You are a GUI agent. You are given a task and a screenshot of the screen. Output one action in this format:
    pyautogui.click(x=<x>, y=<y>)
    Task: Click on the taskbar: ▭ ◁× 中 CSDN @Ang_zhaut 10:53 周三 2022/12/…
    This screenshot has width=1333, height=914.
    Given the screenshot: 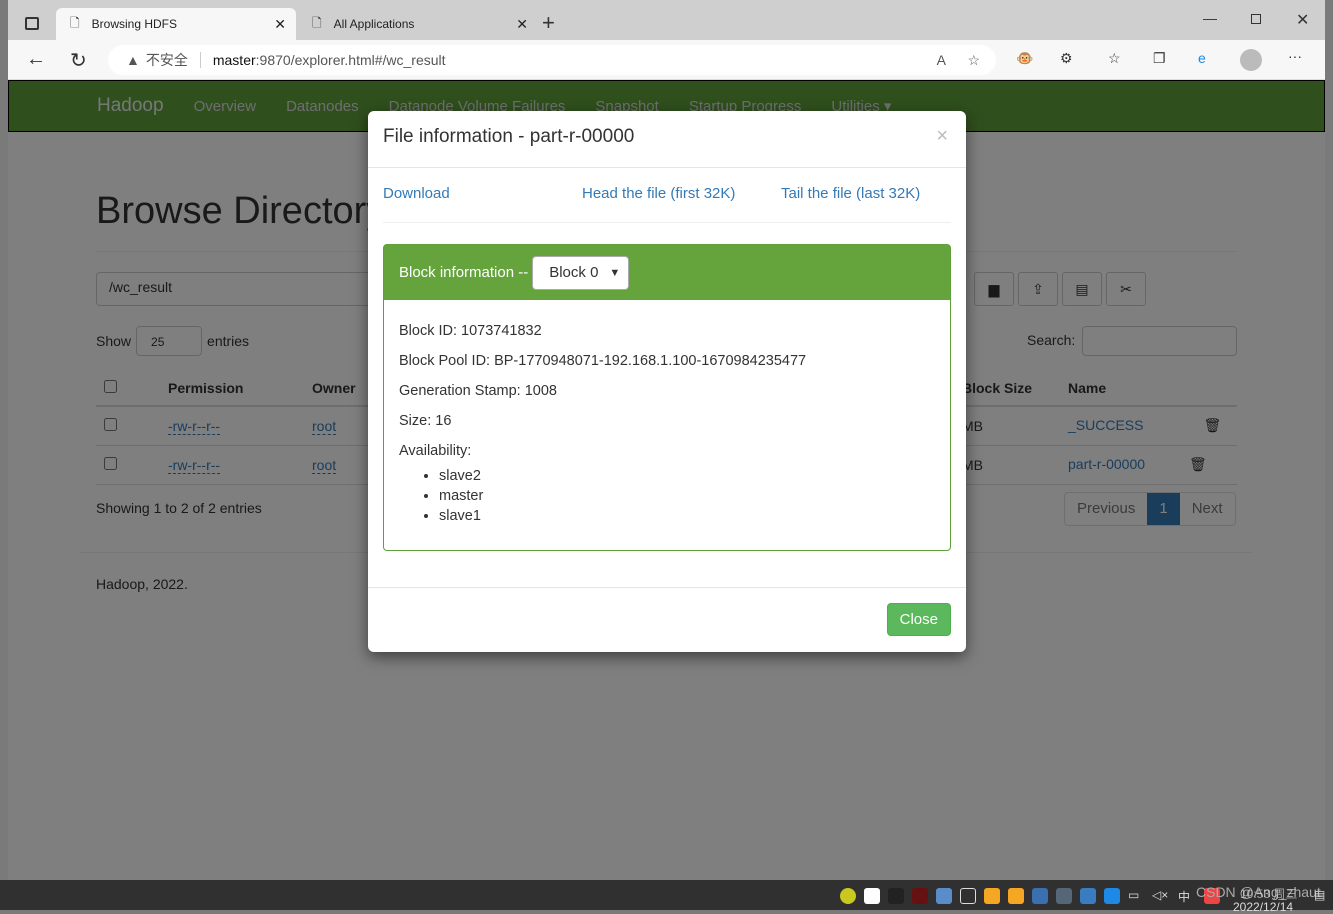 What is the action you would take?
    pyautogui.click(x=666, y=897)
    